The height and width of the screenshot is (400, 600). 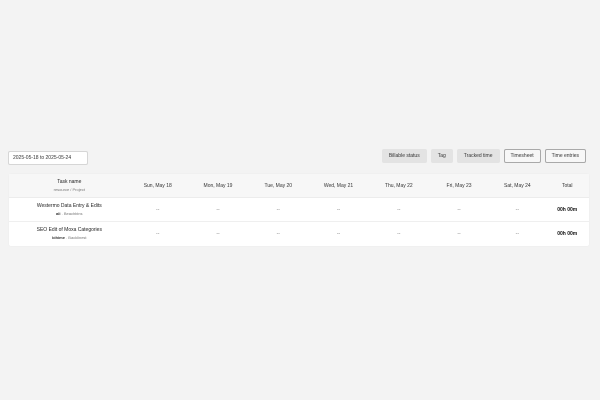 I want to click on day-header: Sun, May 18, so click(x=157, y=185).